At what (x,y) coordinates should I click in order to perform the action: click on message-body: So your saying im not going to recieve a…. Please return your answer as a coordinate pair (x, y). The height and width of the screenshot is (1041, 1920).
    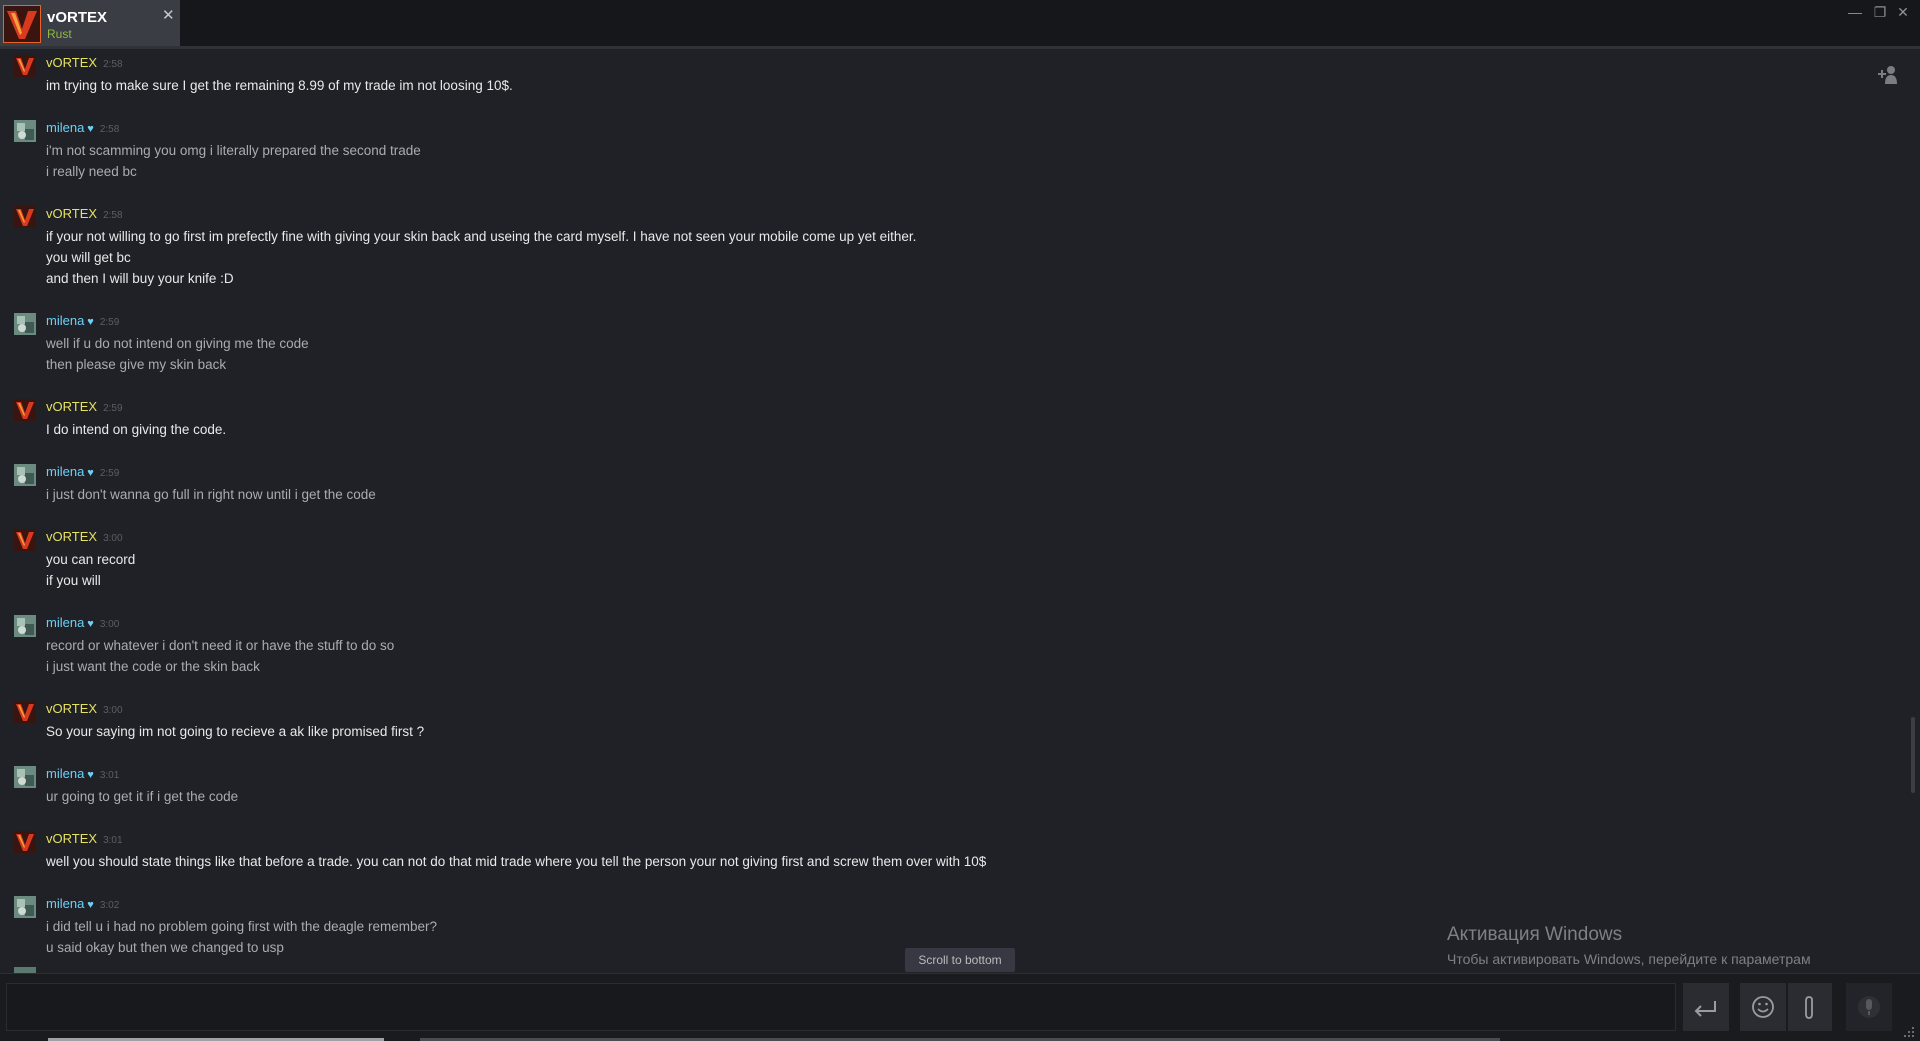
    Looking at the image, I should click on (235, 731).